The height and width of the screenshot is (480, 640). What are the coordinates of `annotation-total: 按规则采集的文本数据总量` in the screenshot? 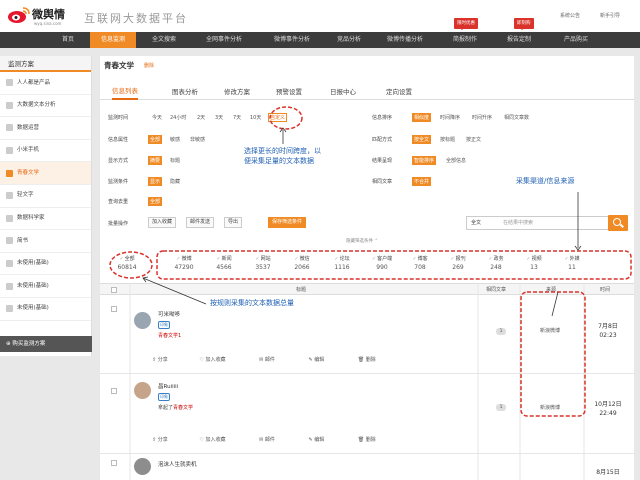 It's located at (252, 303).